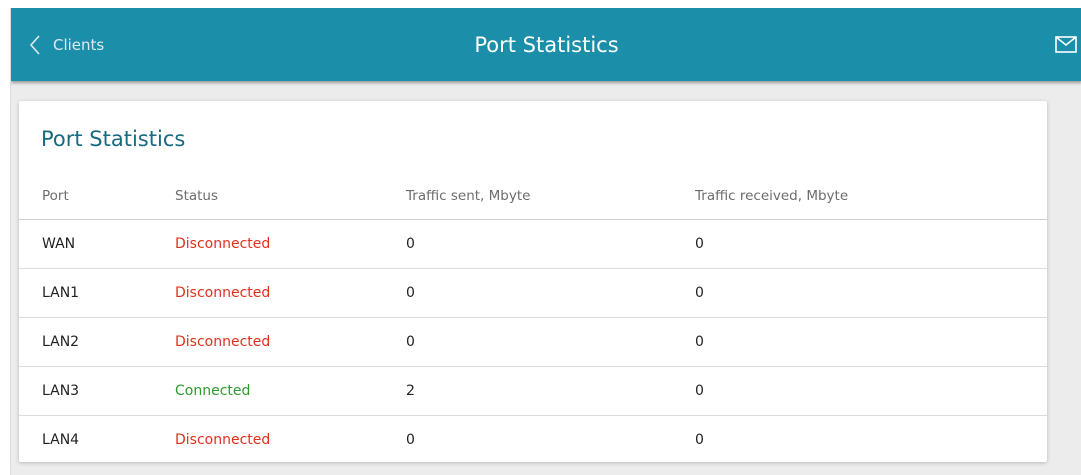 The width and height of the screenshot is (1081, 475). What do you see at coordinates (197, 196) in the screenshot?
I see `column-header-status: Status` at bounding box center [197, 196].